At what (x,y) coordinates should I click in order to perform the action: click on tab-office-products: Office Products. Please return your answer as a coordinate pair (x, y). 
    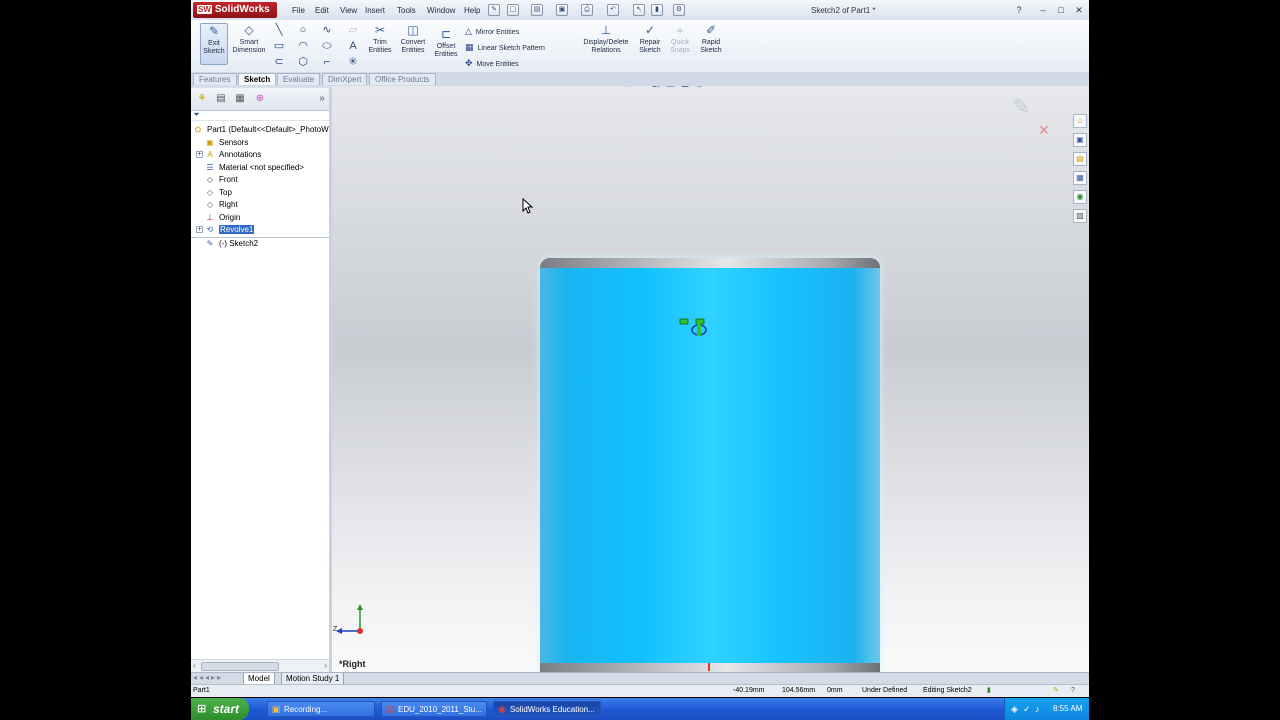
    Looking at the image, I should click on (402, 79).